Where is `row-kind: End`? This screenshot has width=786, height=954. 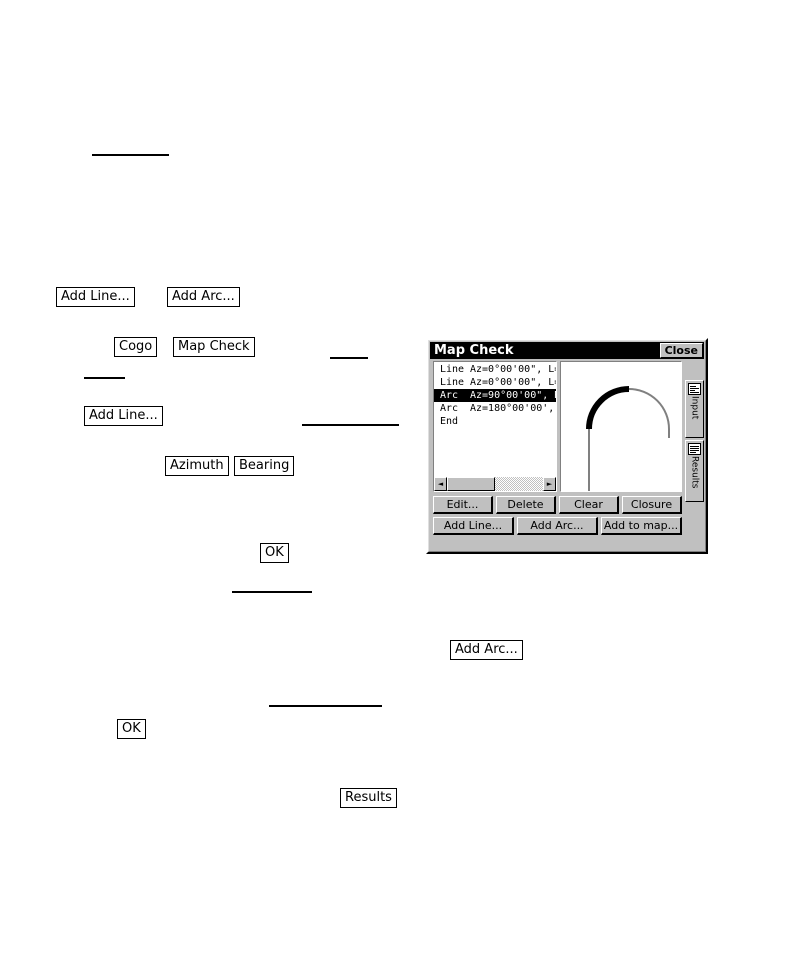 row-kind: End is located at coordinates (449, 421).